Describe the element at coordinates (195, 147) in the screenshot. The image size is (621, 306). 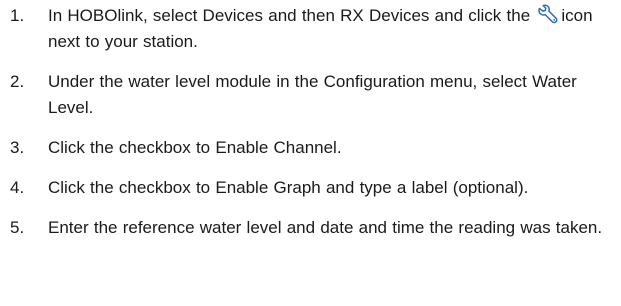
I see `step-text: Click the checkbox to Enable Channel.` at that location.